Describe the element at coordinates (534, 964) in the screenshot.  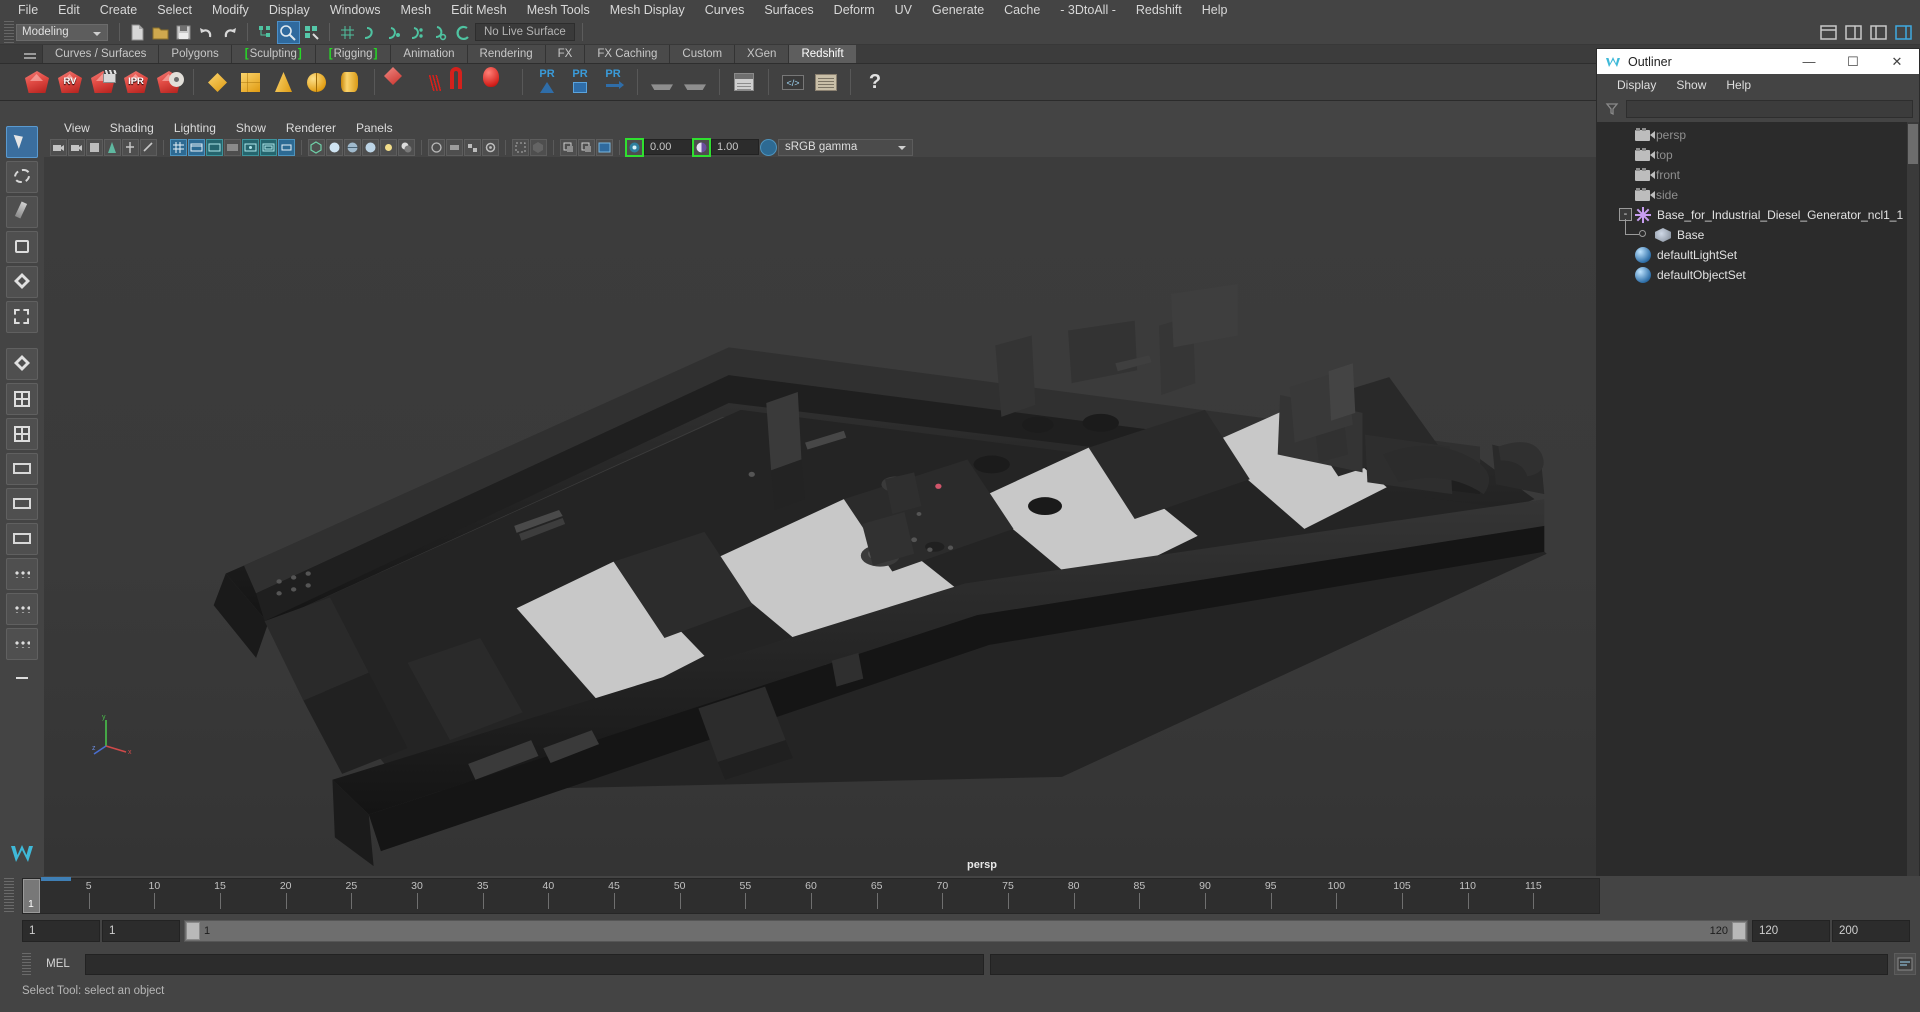
I see `command-input` at that location.